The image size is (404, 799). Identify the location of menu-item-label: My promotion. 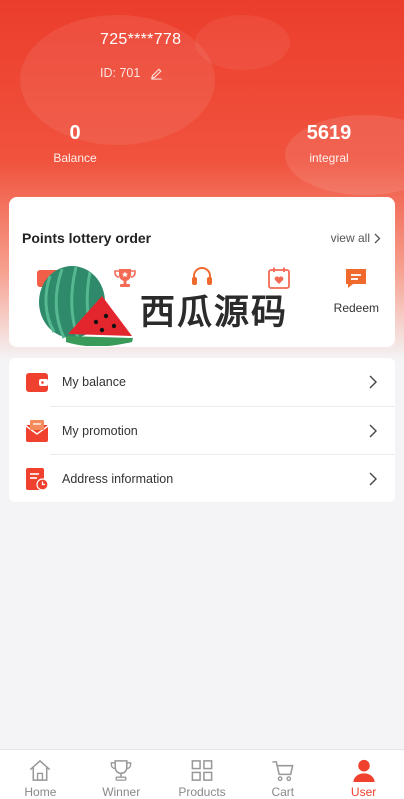
(100, 430).